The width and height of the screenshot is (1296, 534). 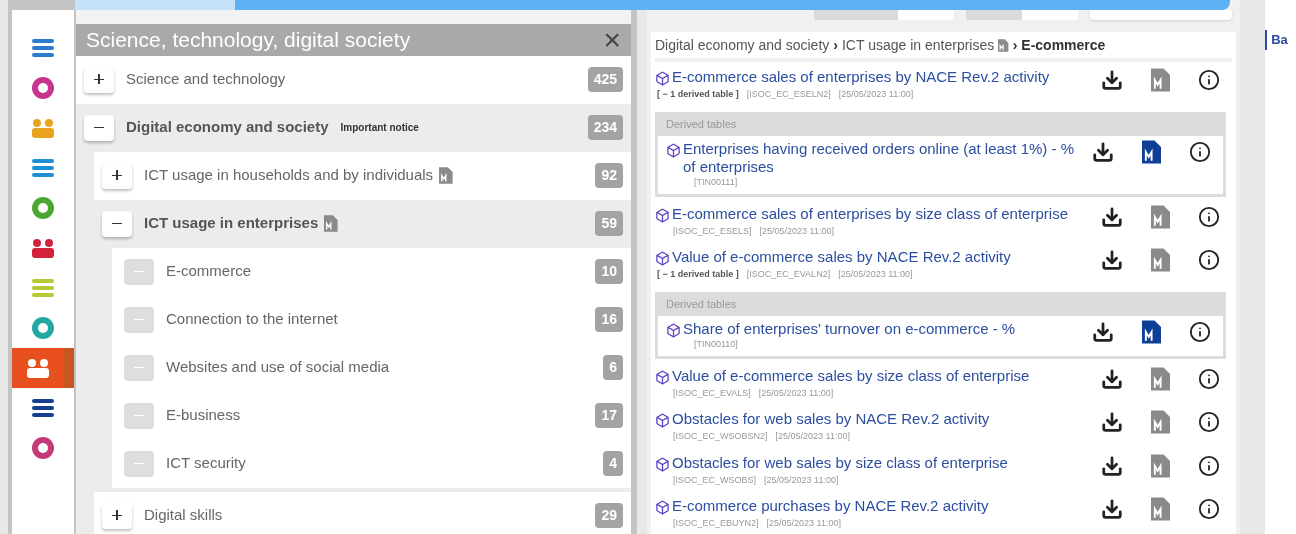 I want to click on tree-item-label: Science and technology, so click(x=206, y=79).